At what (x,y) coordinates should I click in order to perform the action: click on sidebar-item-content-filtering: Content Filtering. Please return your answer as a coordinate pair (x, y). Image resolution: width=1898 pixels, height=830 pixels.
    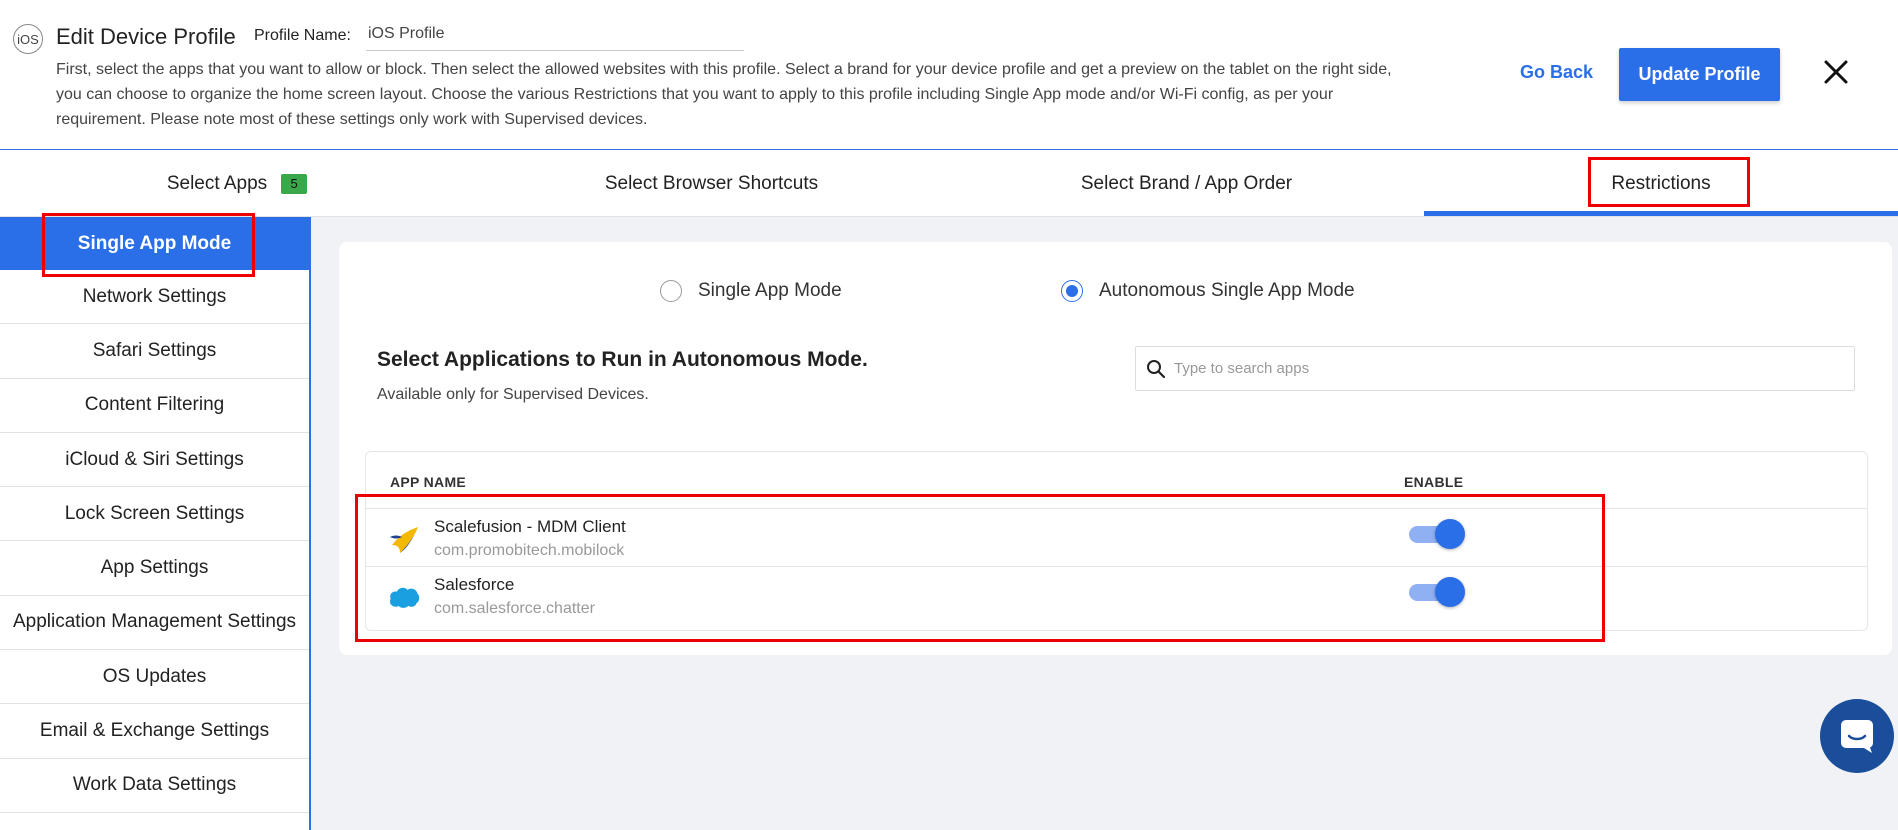
    Looking at the image, I should click on (154, 406).